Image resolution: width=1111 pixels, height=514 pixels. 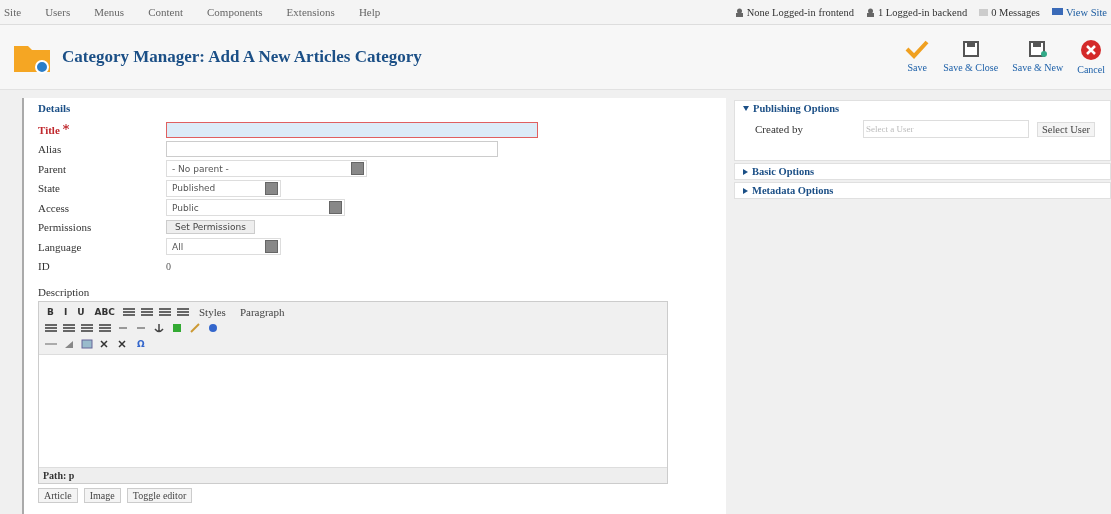 I want to click on format-button: ABC, so click(x=104, y=312).